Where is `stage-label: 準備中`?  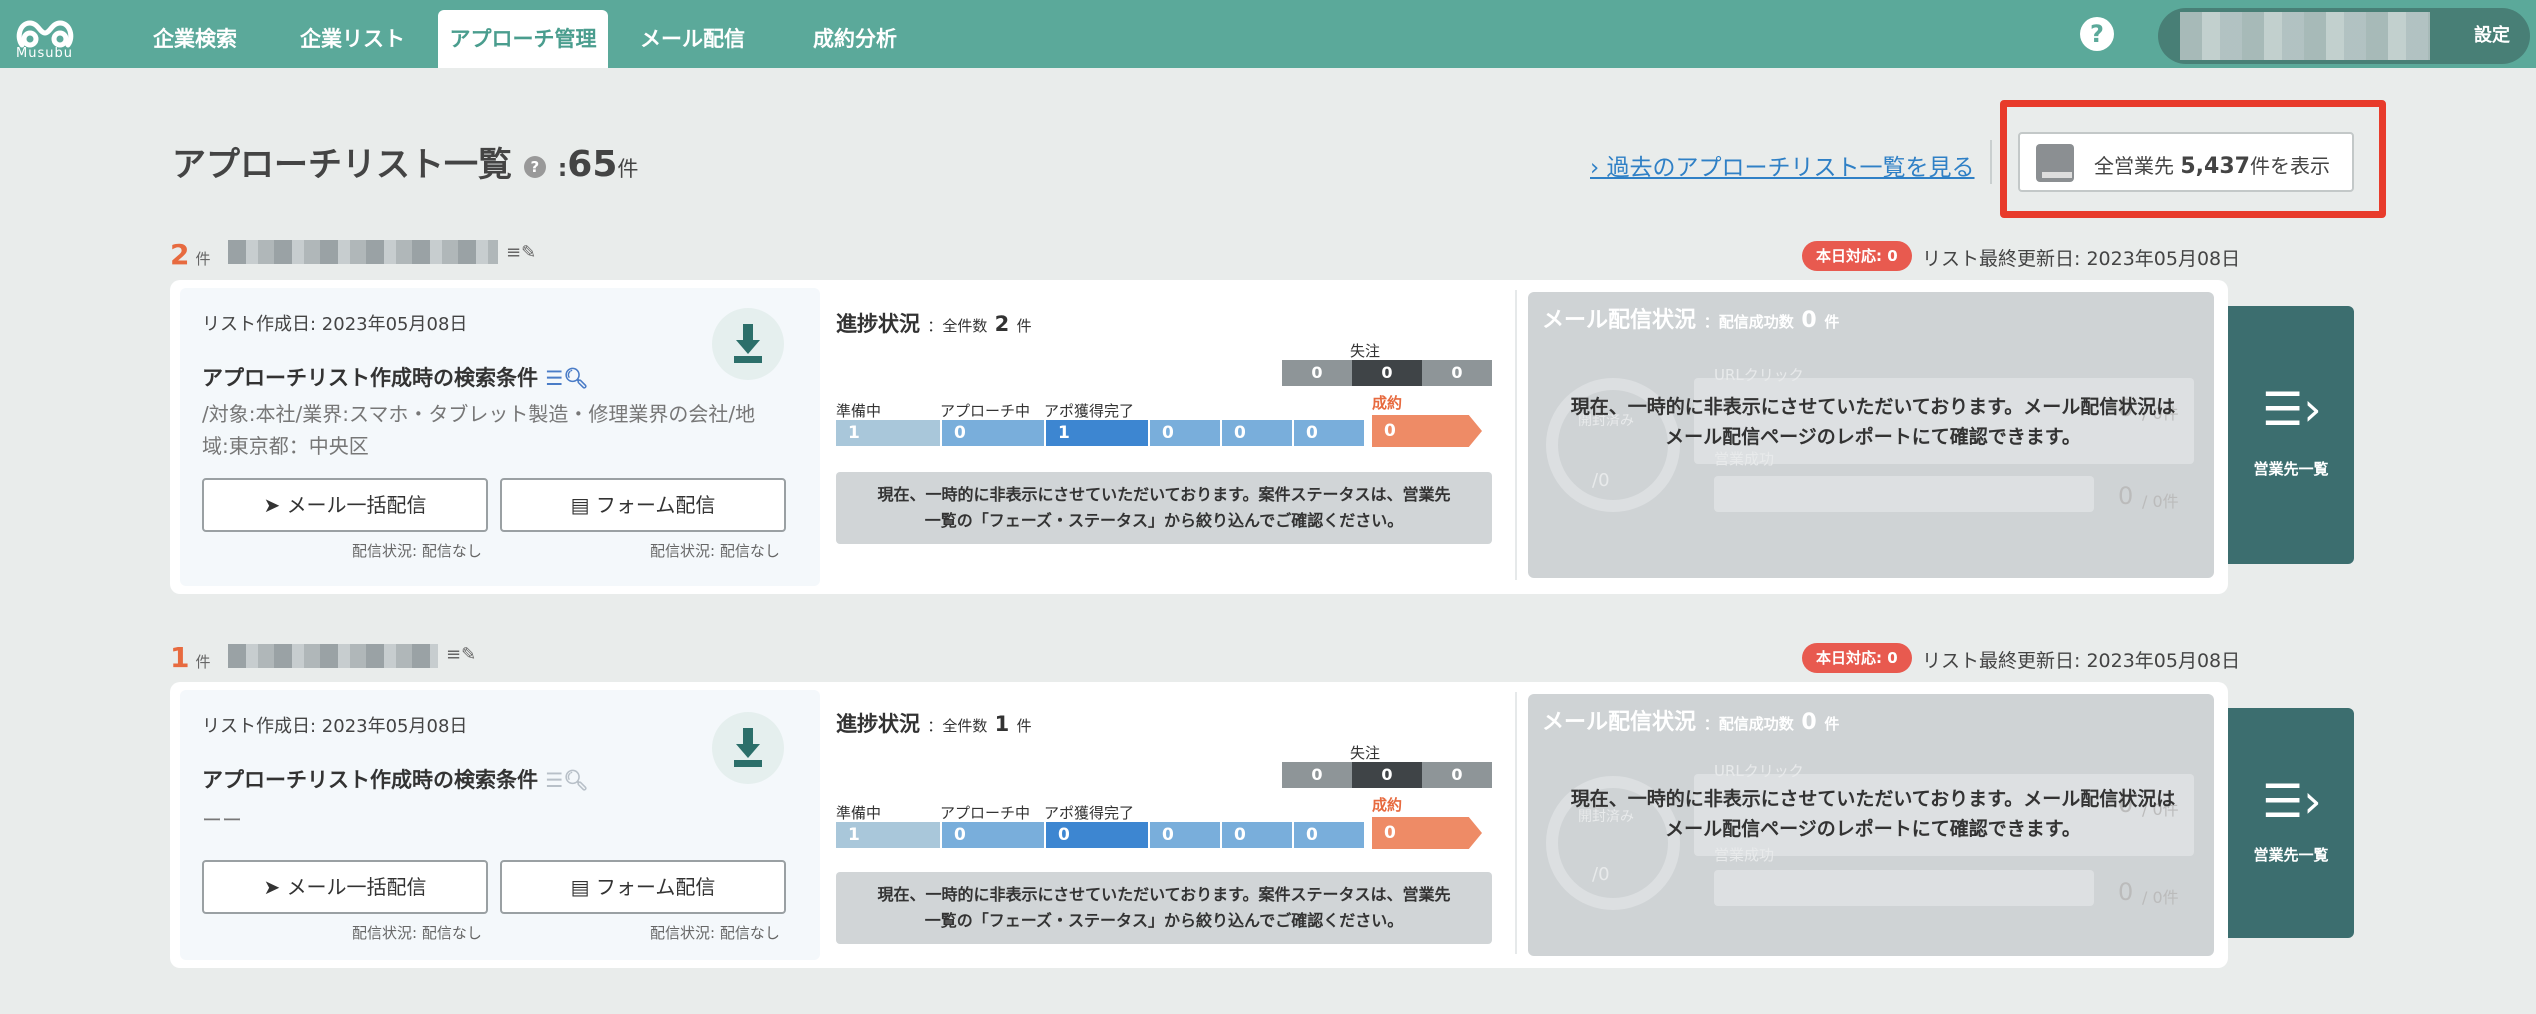 stage-label: 準備中 is located at coordinates (859, 411).